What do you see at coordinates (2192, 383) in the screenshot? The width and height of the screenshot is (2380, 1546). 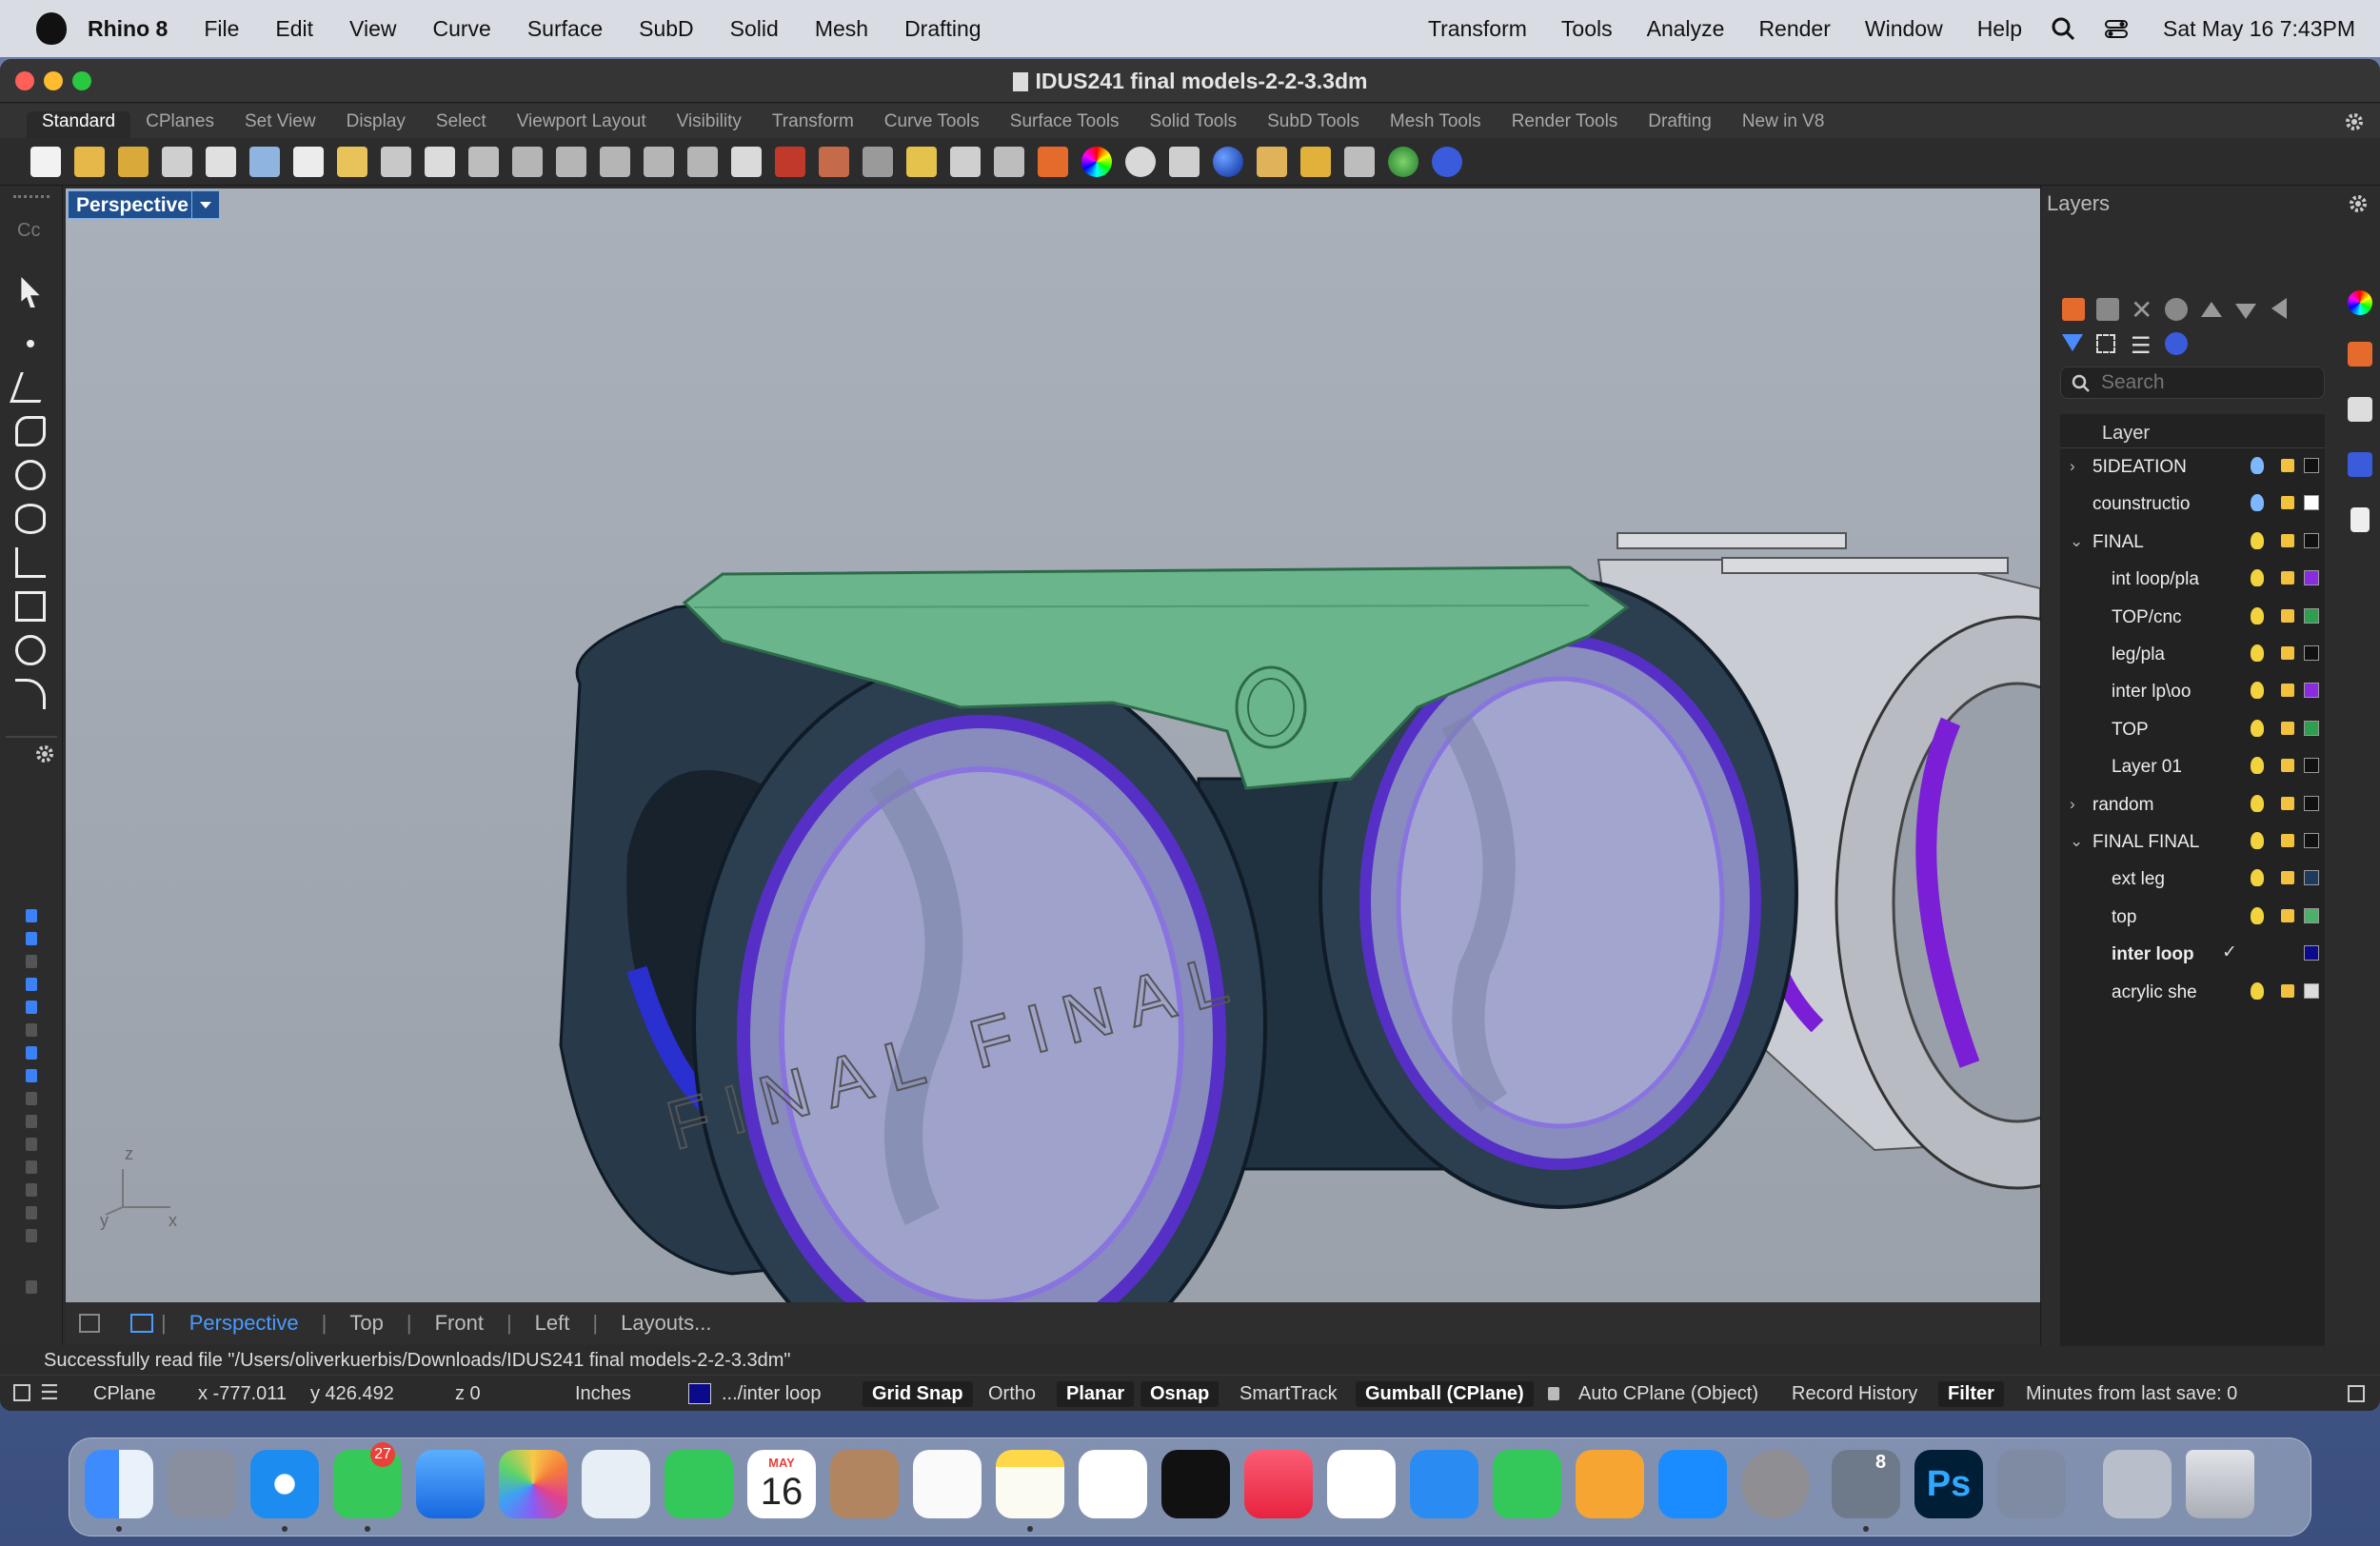 I see `layer-search-field` at bounding box center [2192, 383].